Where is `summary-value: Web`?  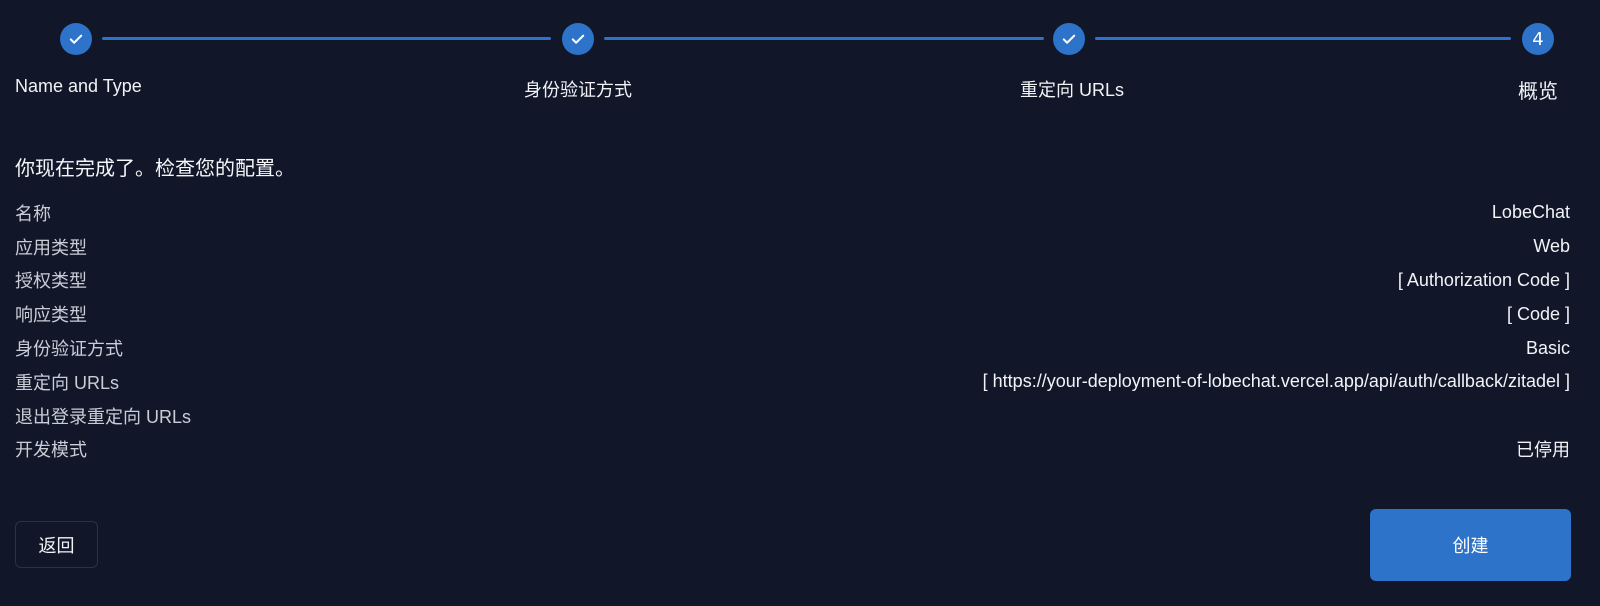
summary-value: Web is located at coordinates (1551, 246).